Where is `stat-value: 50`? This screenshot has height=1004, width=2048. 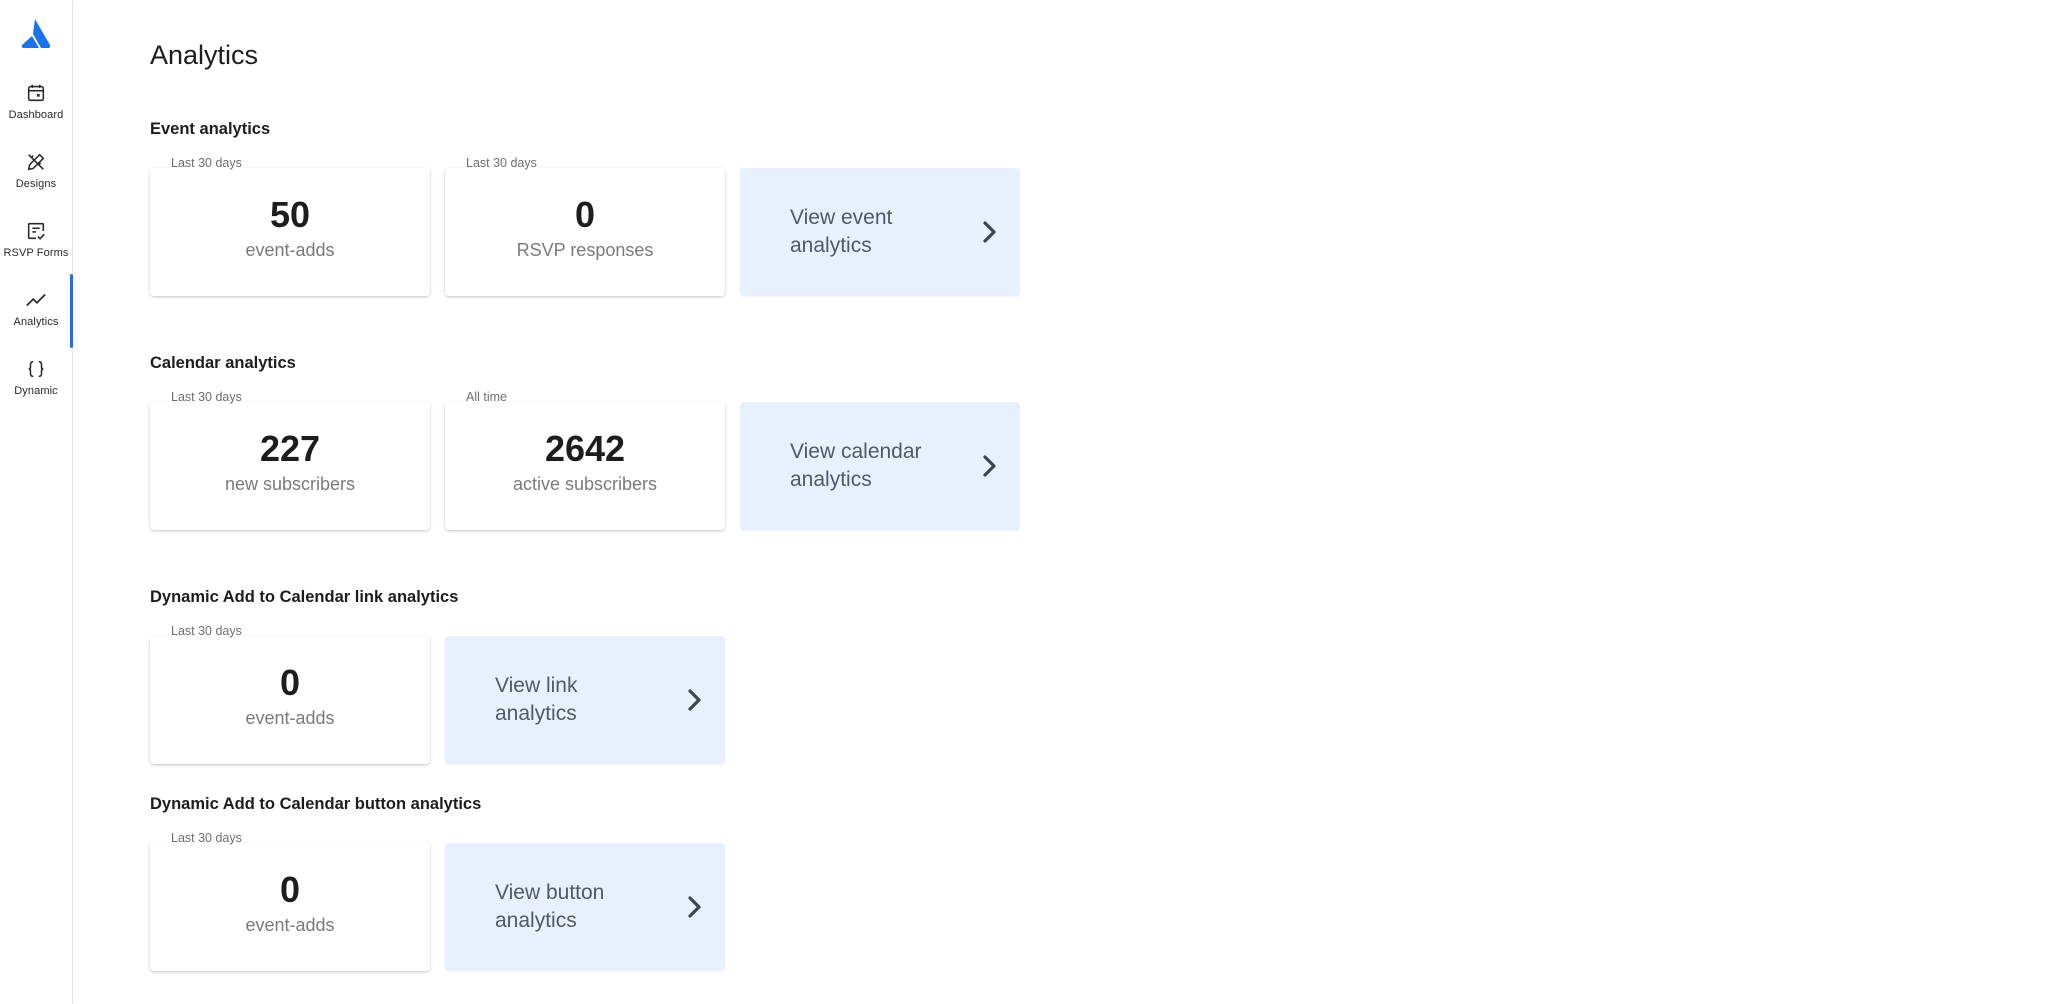 stat-value: 50 is located at coordinates (290, 214).